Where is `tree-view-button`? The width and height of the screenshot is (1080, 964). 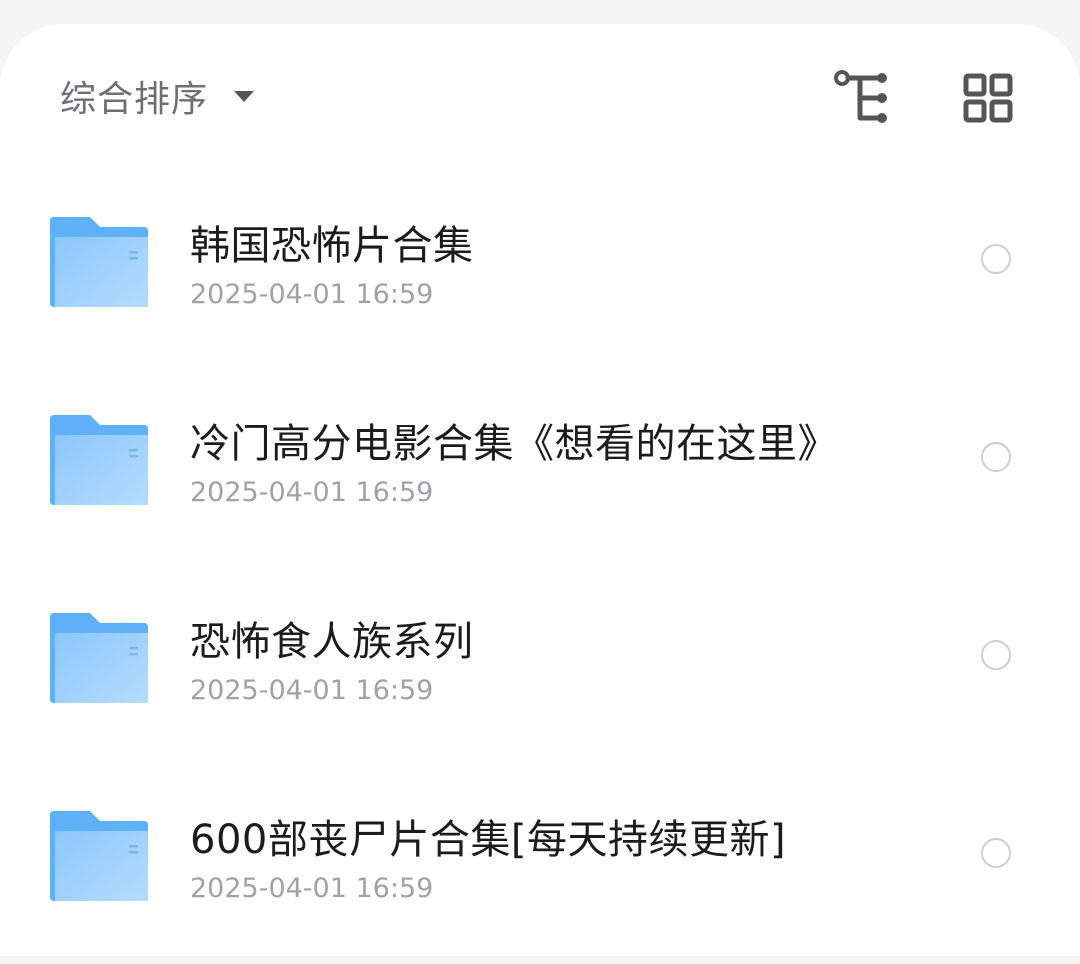
tree-view-button is located at coordinates (862, 98).